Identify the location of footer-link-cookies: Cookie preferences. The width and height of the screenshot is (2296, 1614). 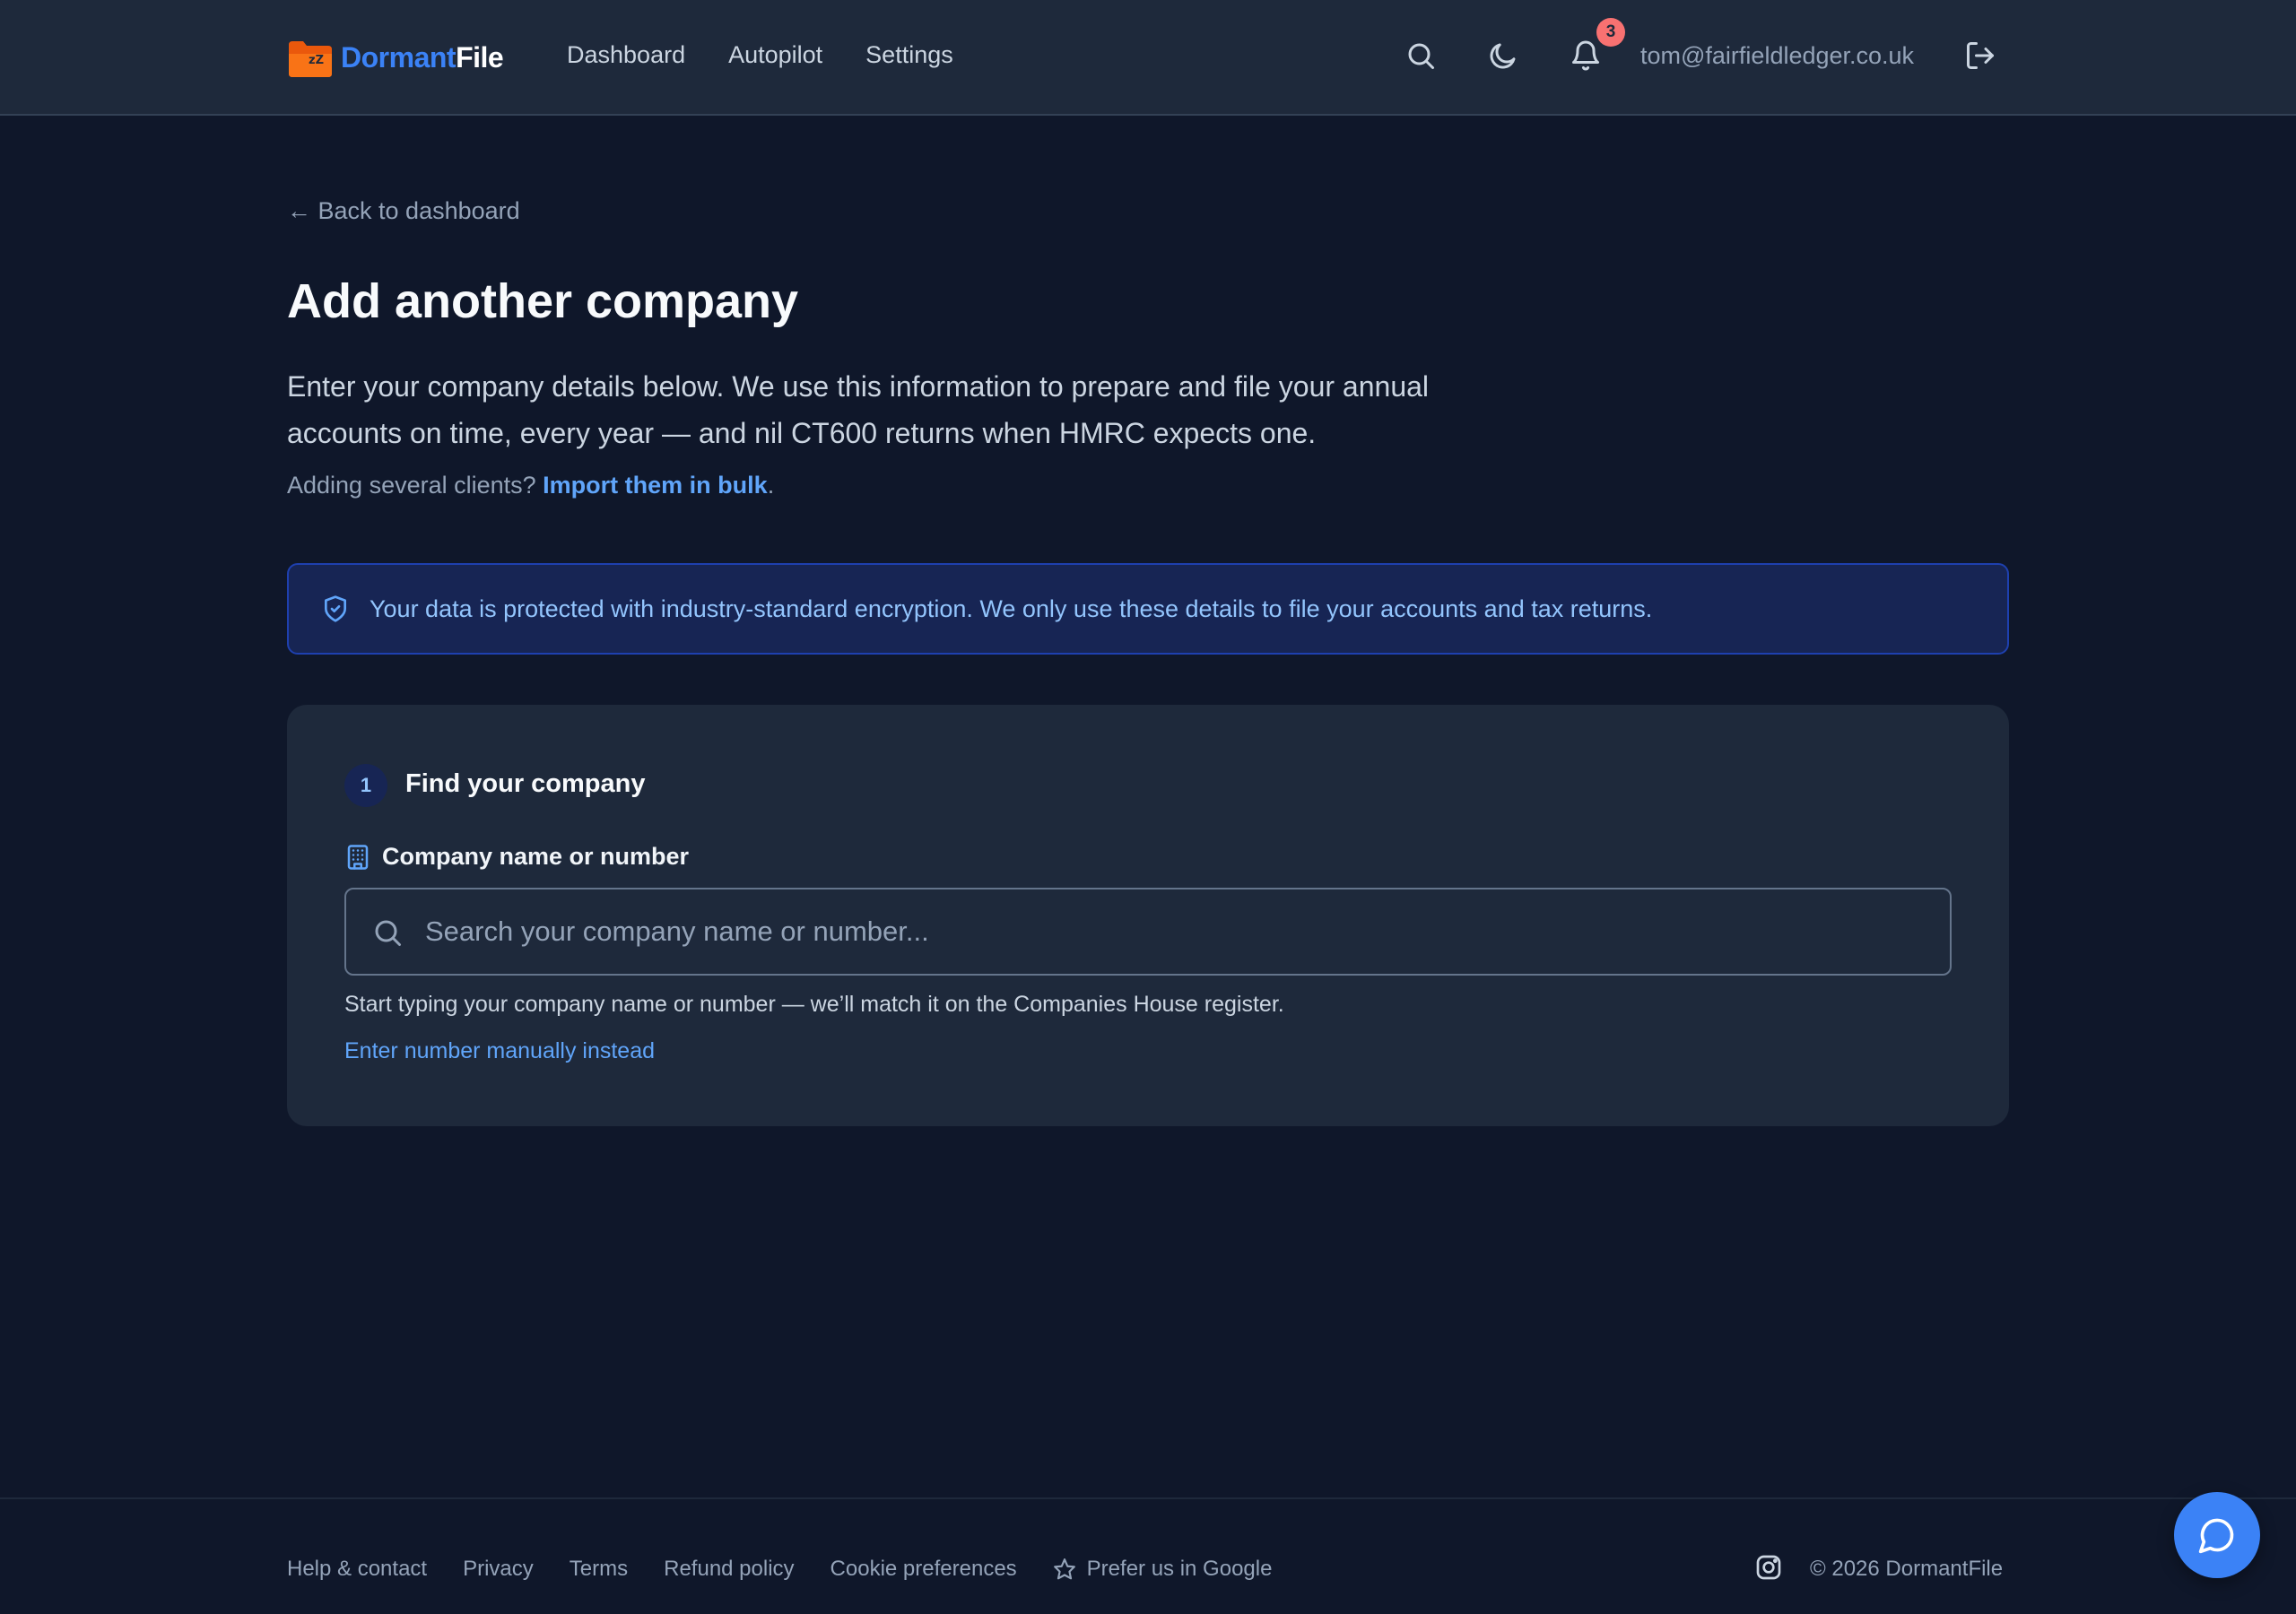
(924, 1569).